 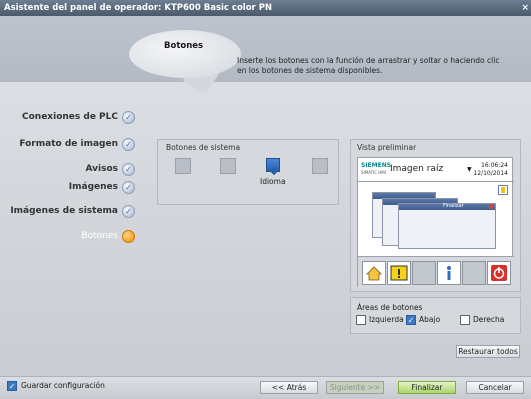 I want to click on screen-name: Imagen raíz, so click(x=417, y=169).